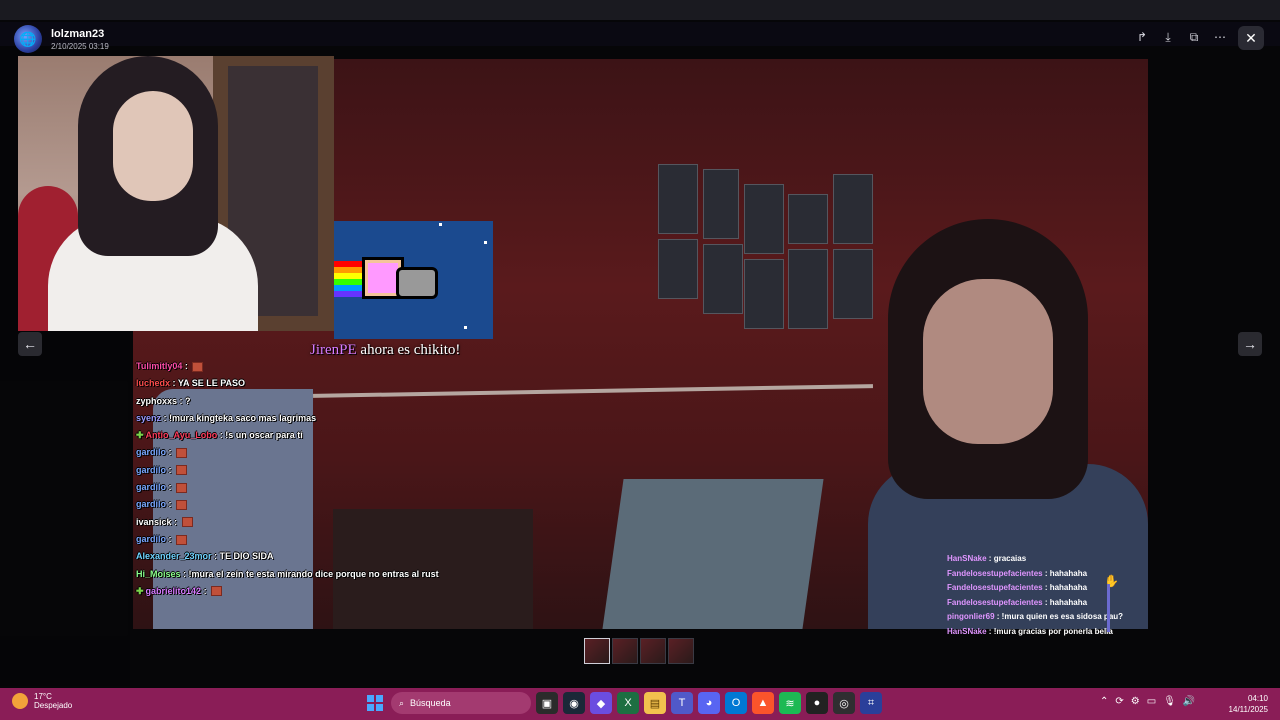  What do you see at coordinates (430, 703) in the screenshot?
I see `search-placeholder: Búsqueda` at bounding box center [430, 703].